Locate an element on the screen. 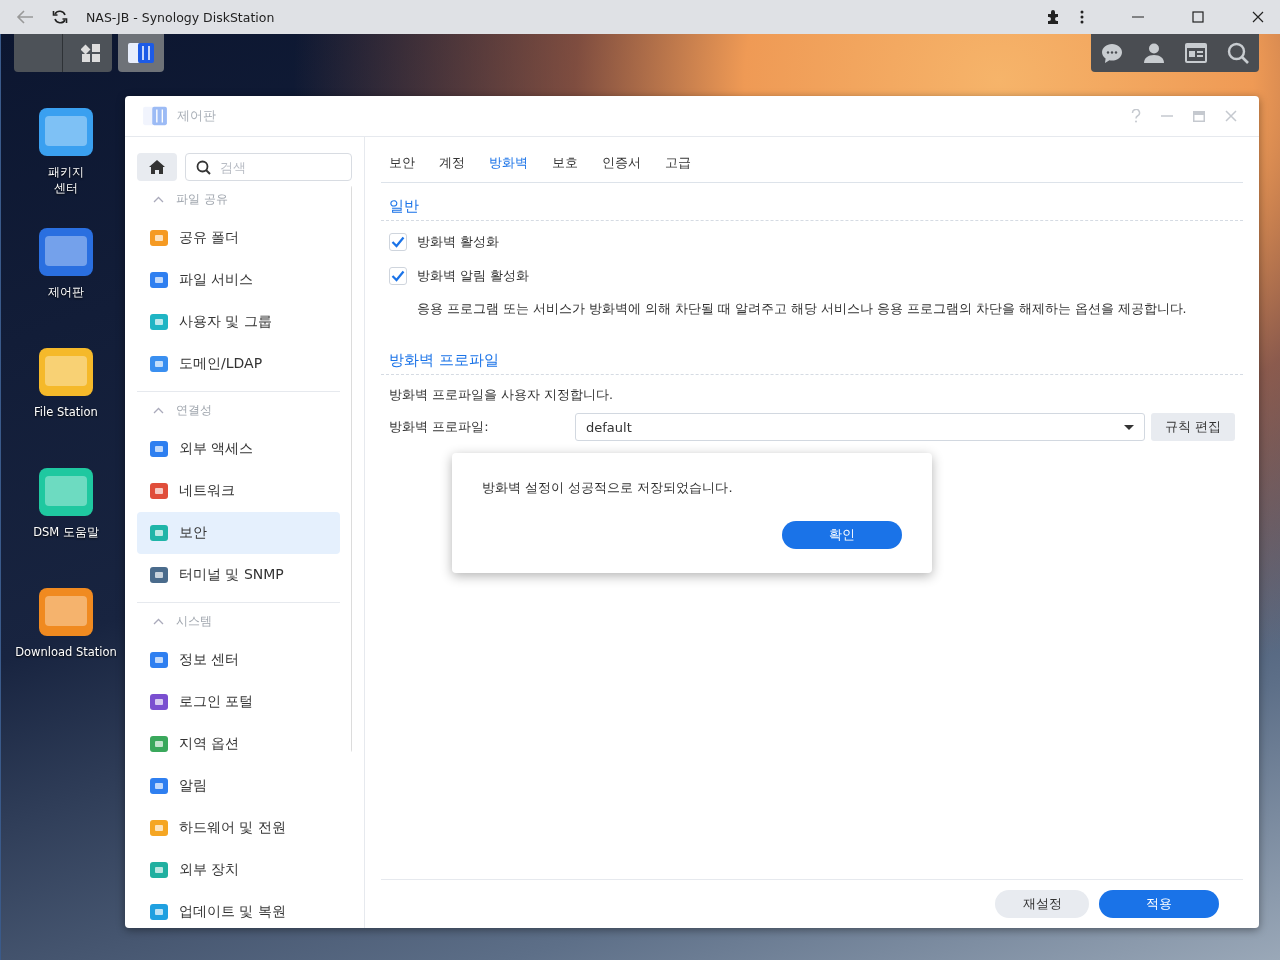 The height and width of the screenshot is (960, 1280). user-icon is located at coordinates (1154, 53).